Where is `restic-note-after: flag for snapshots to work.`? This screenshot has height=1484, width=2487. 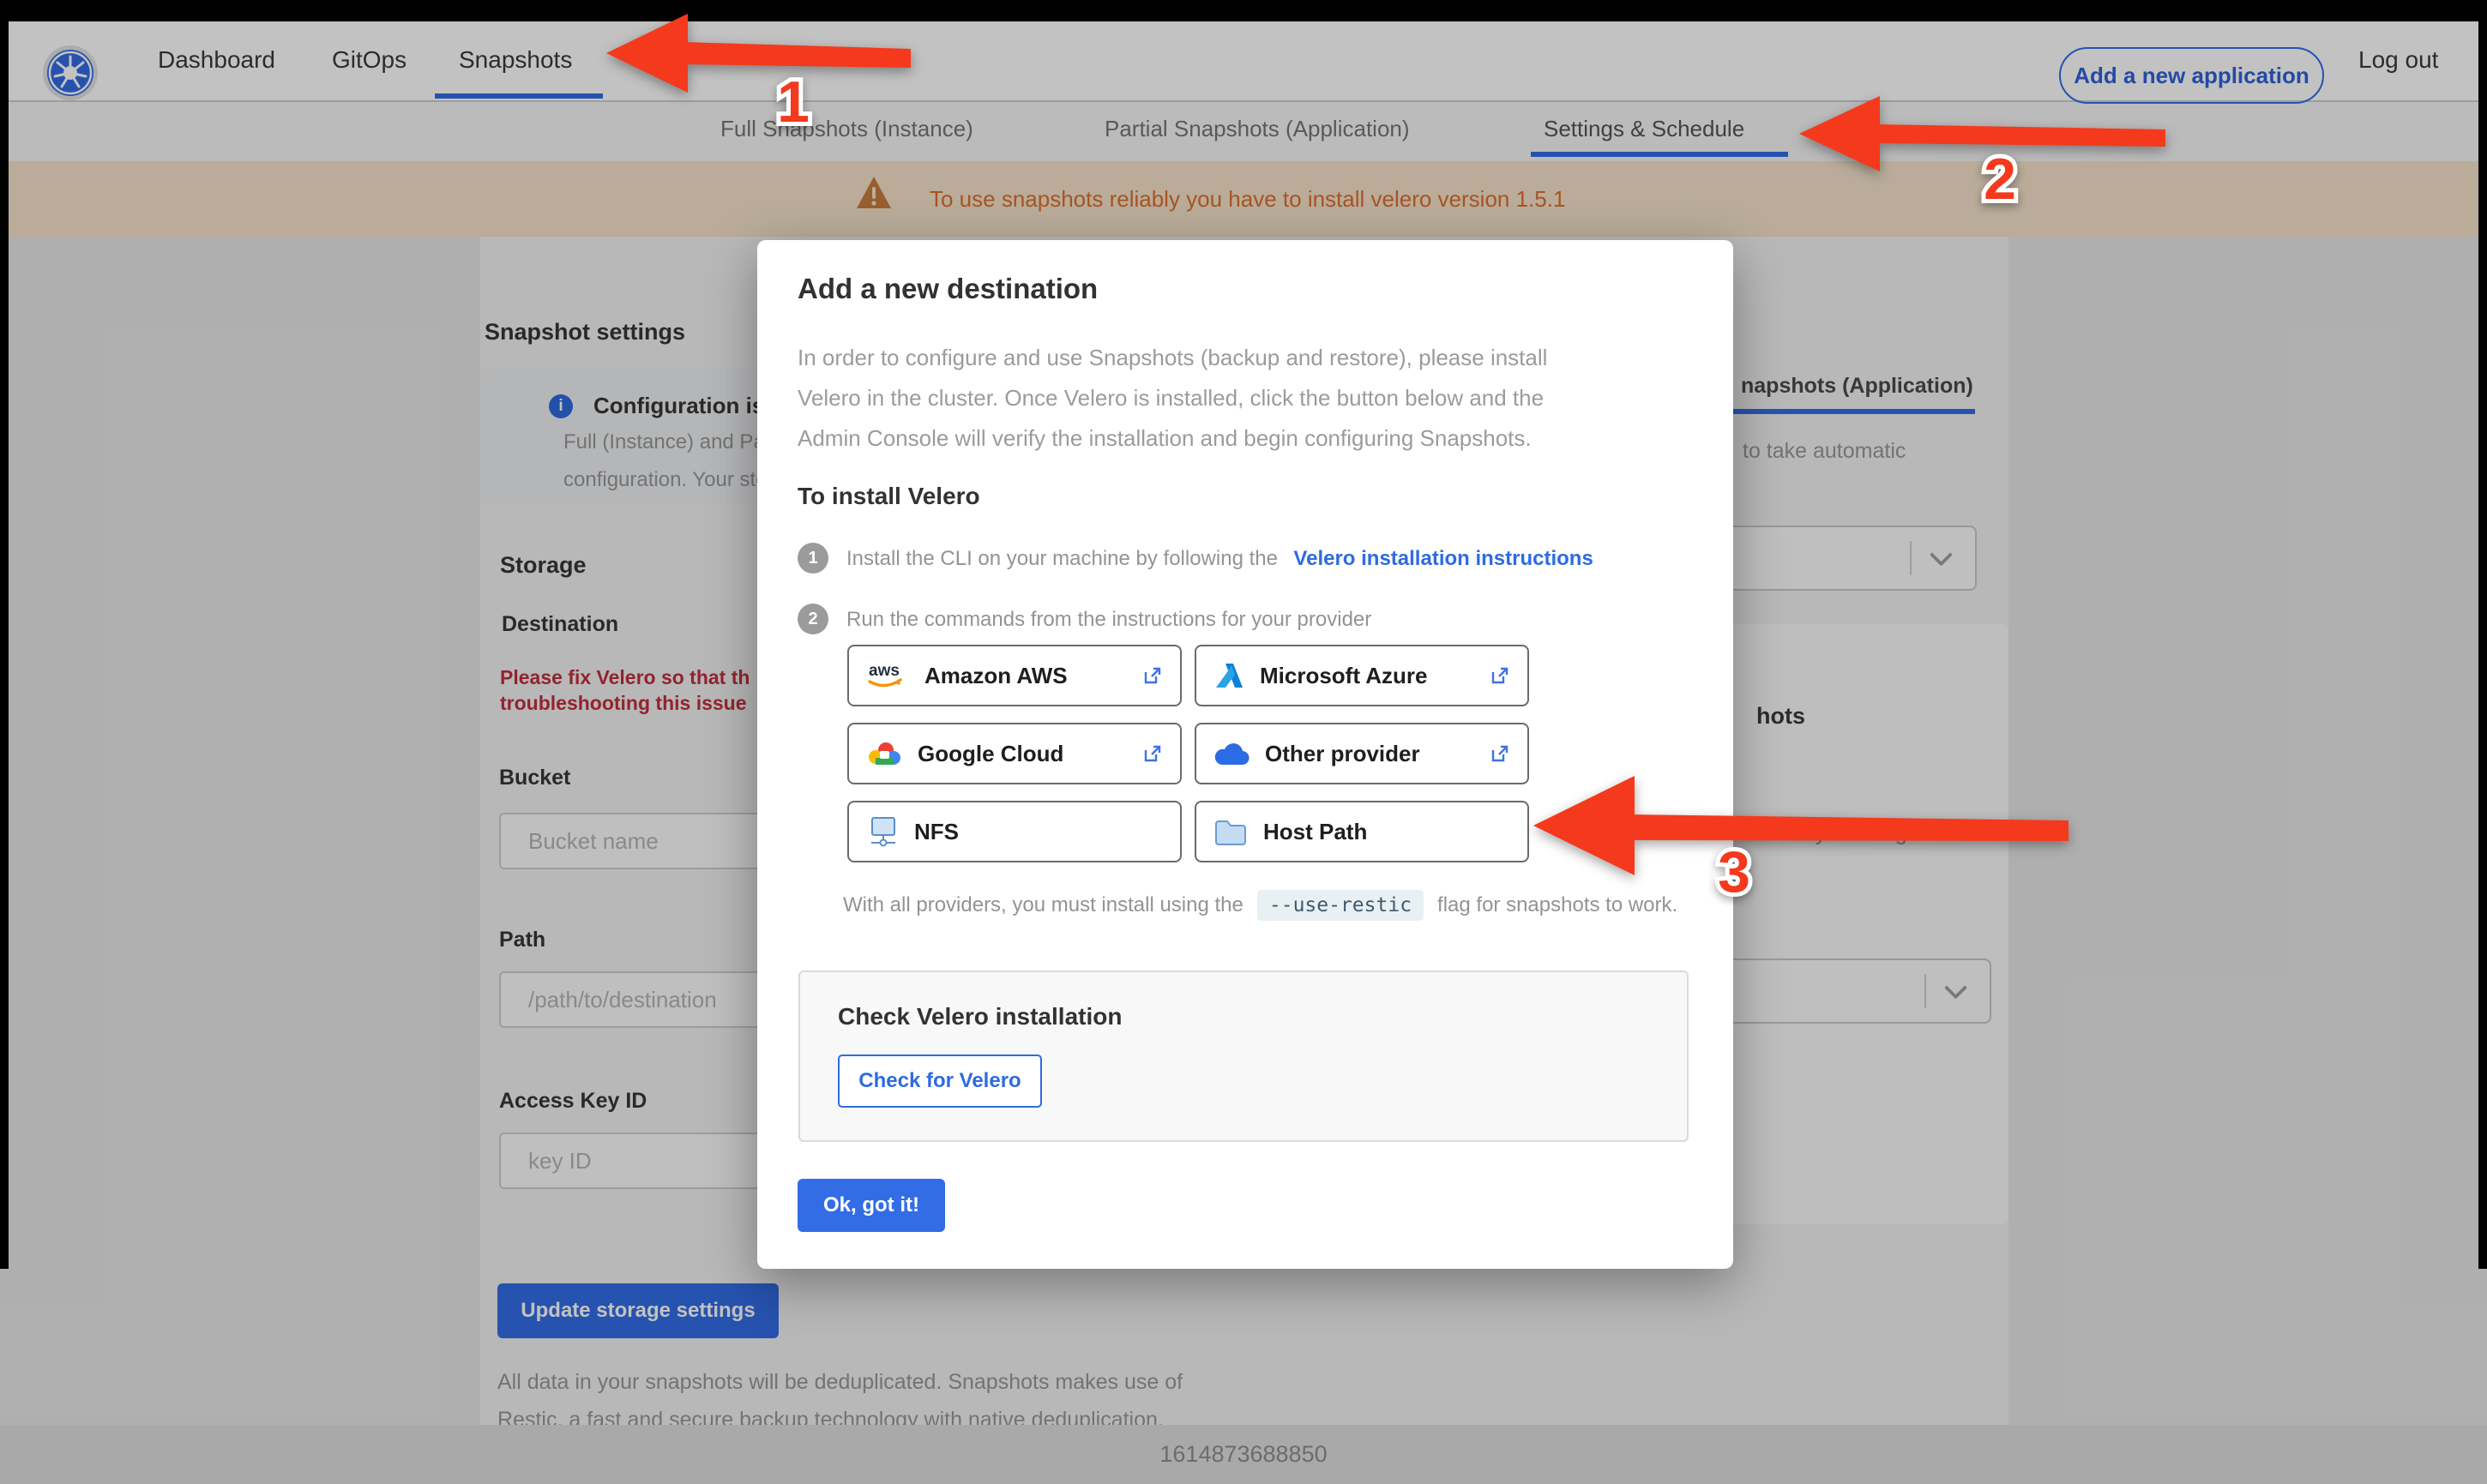 restic-note-after: flag for snapshots to work. is located at coordinates (1557, 904).